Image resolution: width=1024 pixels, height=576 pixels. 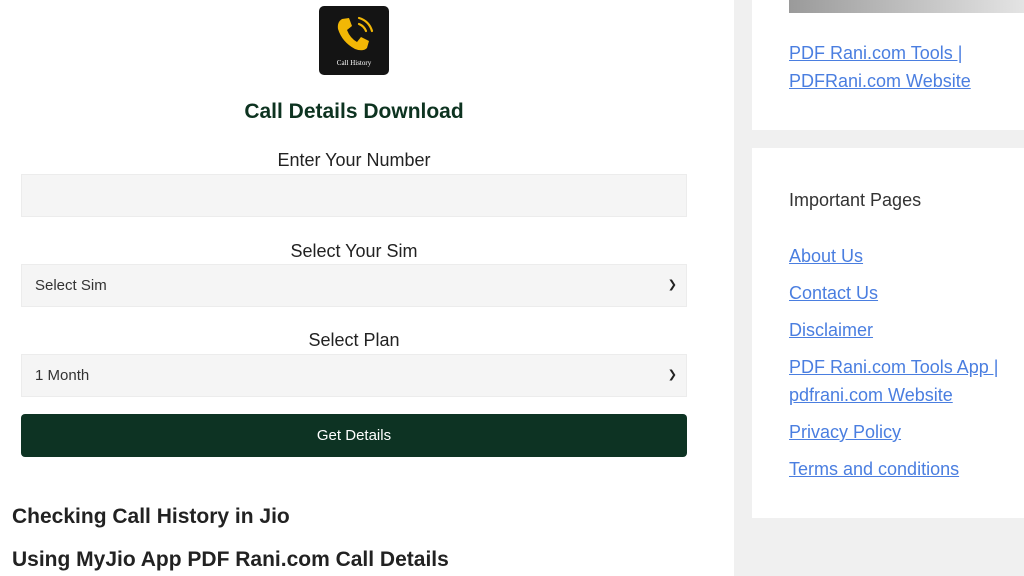 What do you see at coordinates (855, 200) in the screenshot?
I see `widget-title: Important Pages` at bounding box center [855, 200].